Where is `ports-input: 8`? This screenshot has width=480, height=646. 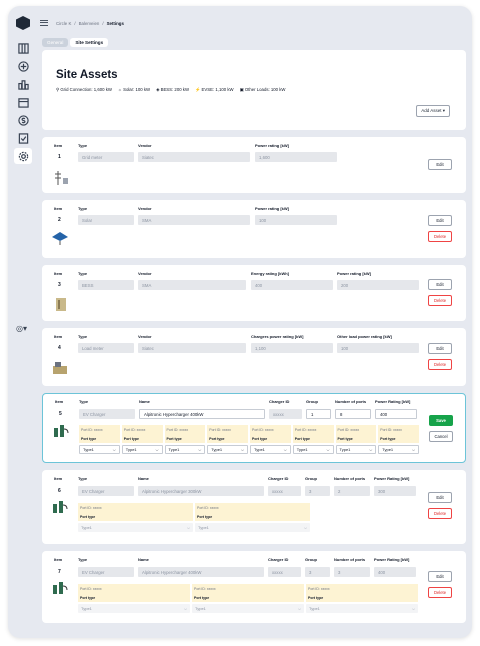
ports-input: 8 is located at coordinates (353, 414).